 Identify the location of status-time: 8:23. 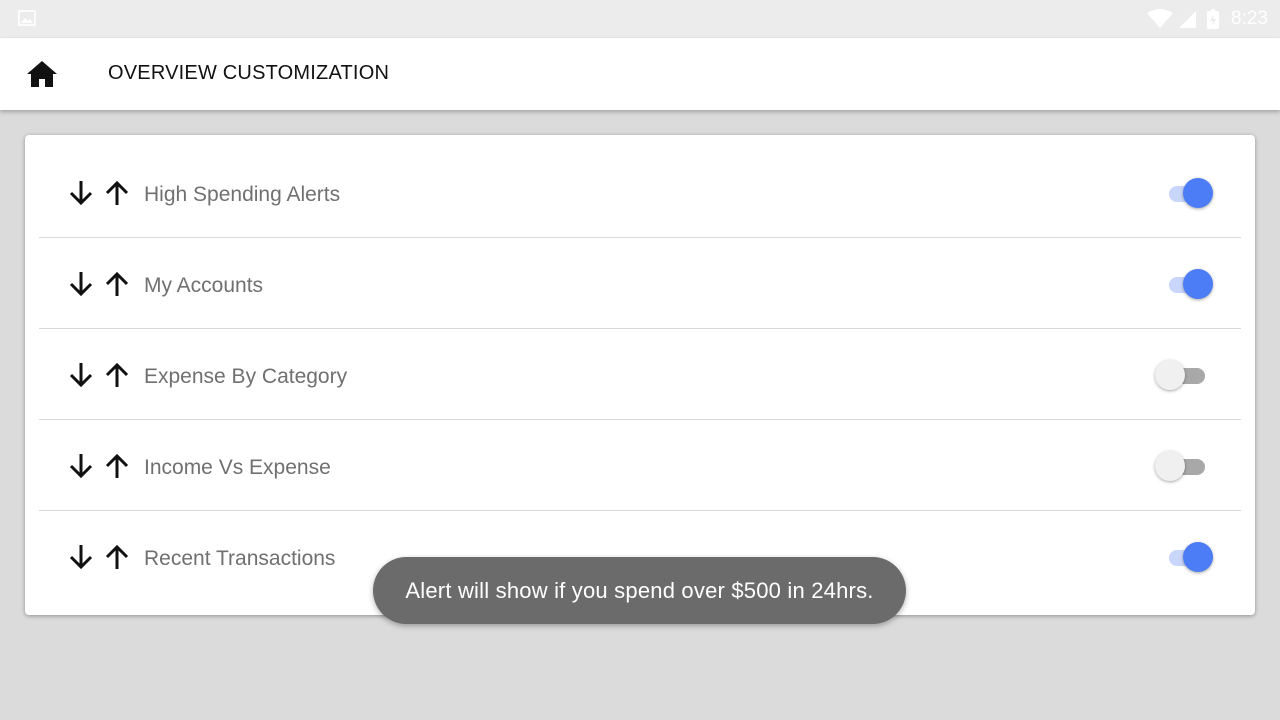
(1249, 18).